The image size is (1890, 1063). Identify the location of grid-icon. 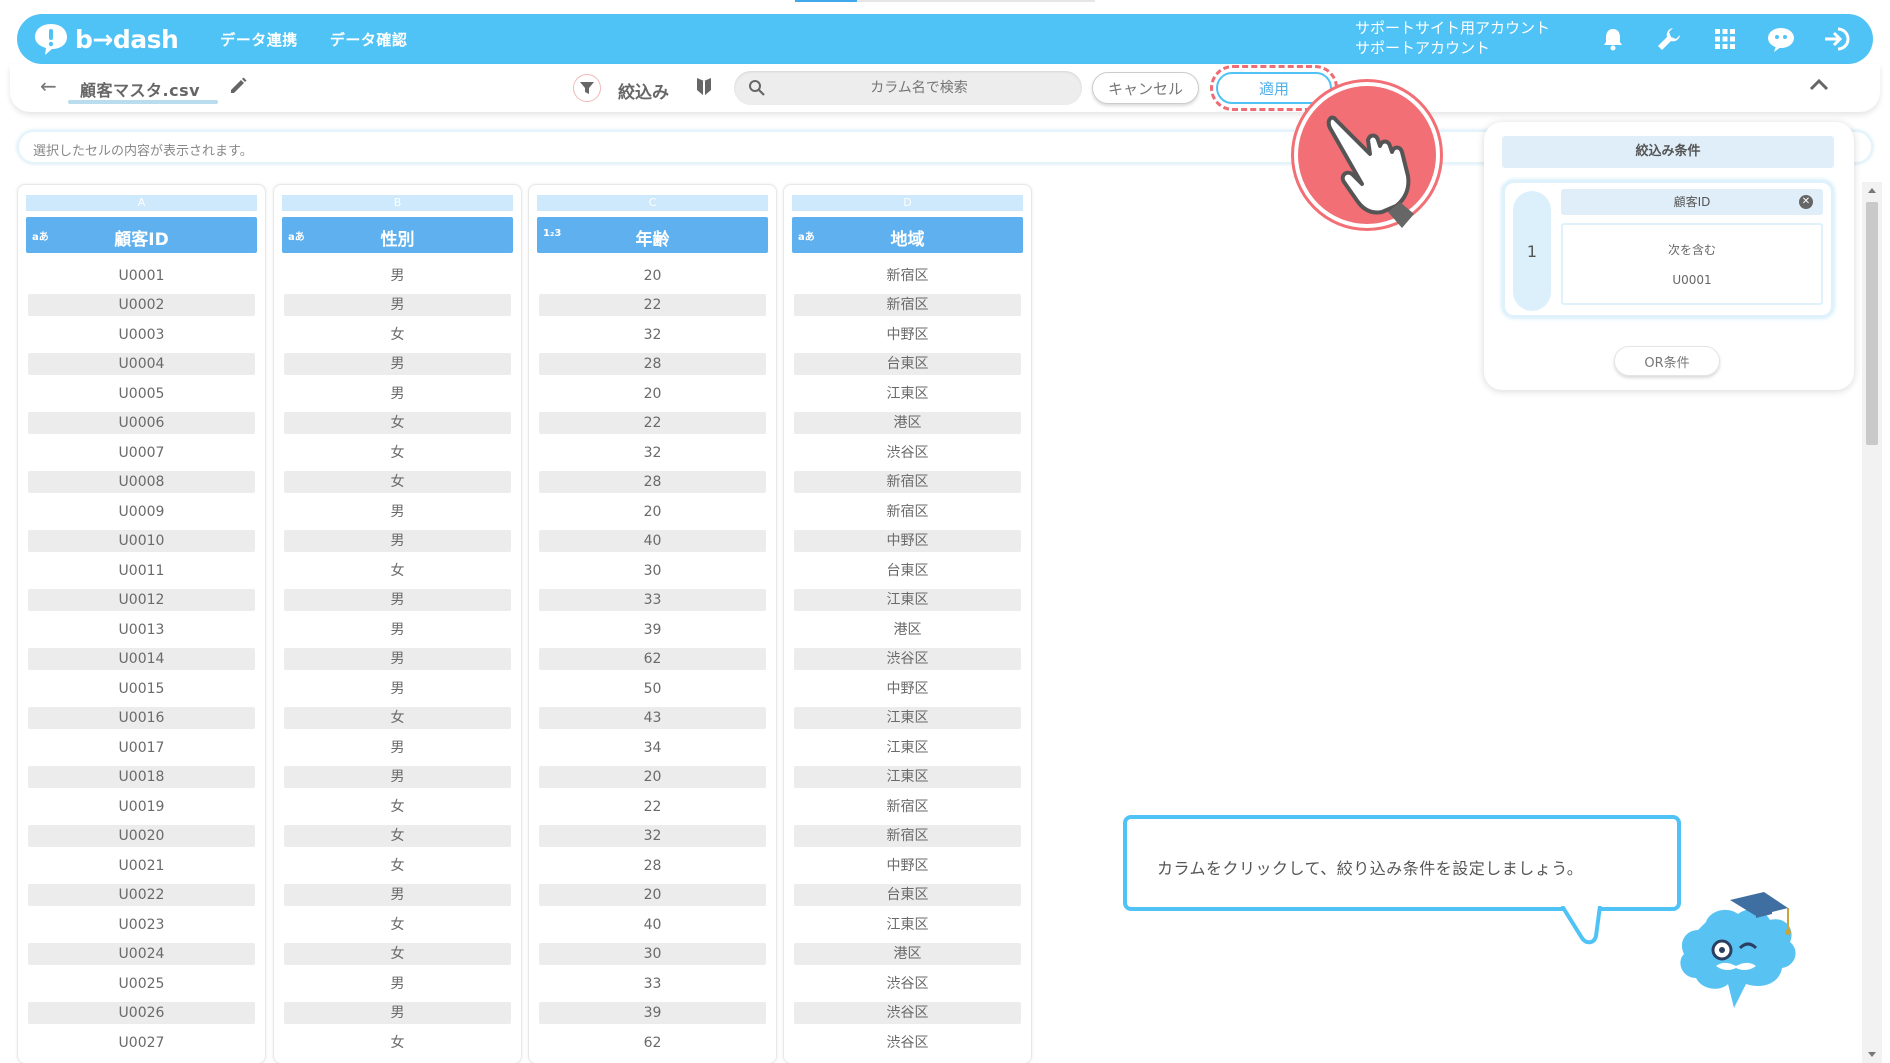
(1725, 39).